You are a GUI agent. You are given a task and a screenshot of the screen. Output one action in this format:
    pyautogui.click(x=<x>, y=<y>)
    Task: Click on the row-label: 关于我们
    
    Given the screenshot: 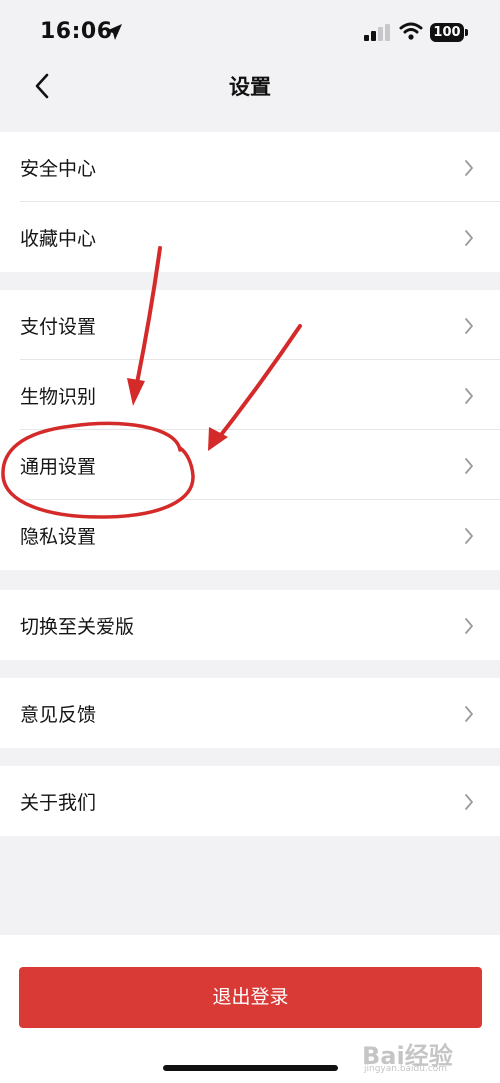 What is the action you would take?
    pyautogui.click(x=58, y=803)
    